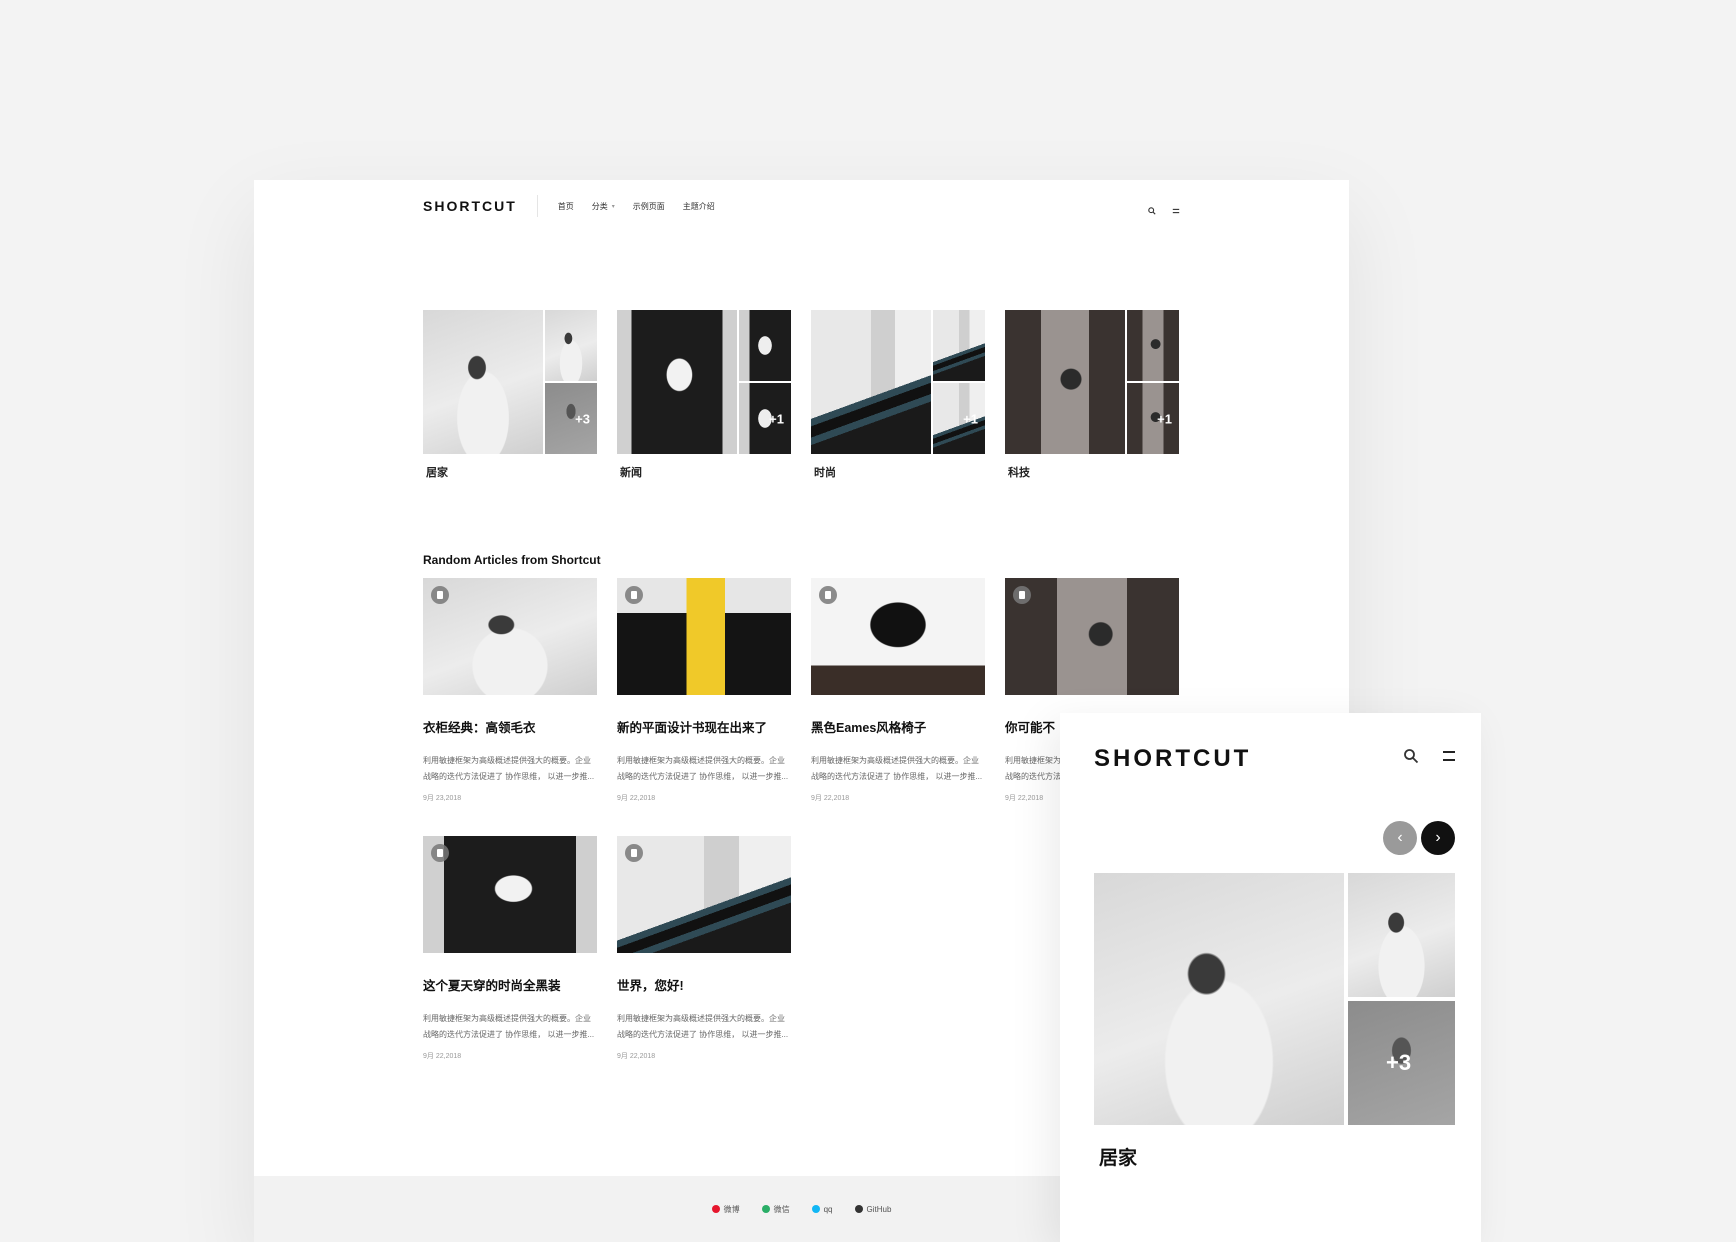  What do you see at coordinates (510, 984) in the screenshot?
I see `article-title: 这个夏天穿的时尚全黑装` at bounding box center [510, 984].